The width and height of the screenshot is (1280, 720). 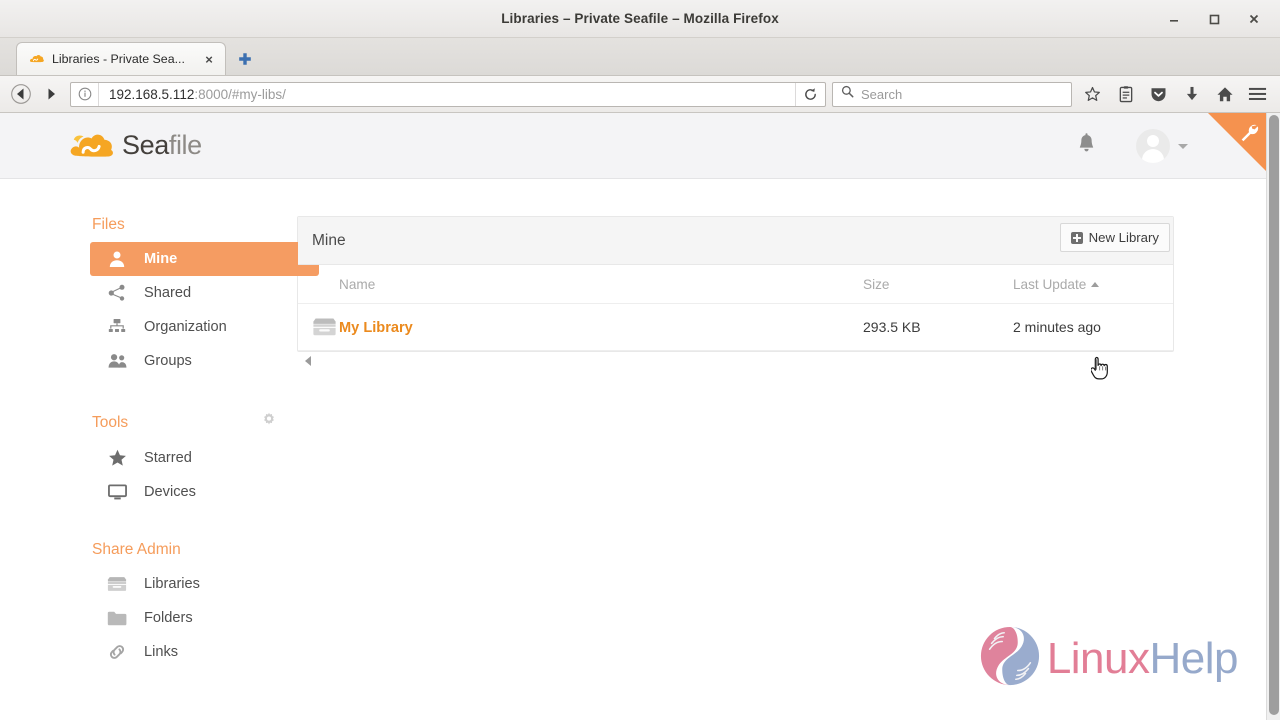 I want to click on sidebar-group-label: Files, so click(x=108, y=224).